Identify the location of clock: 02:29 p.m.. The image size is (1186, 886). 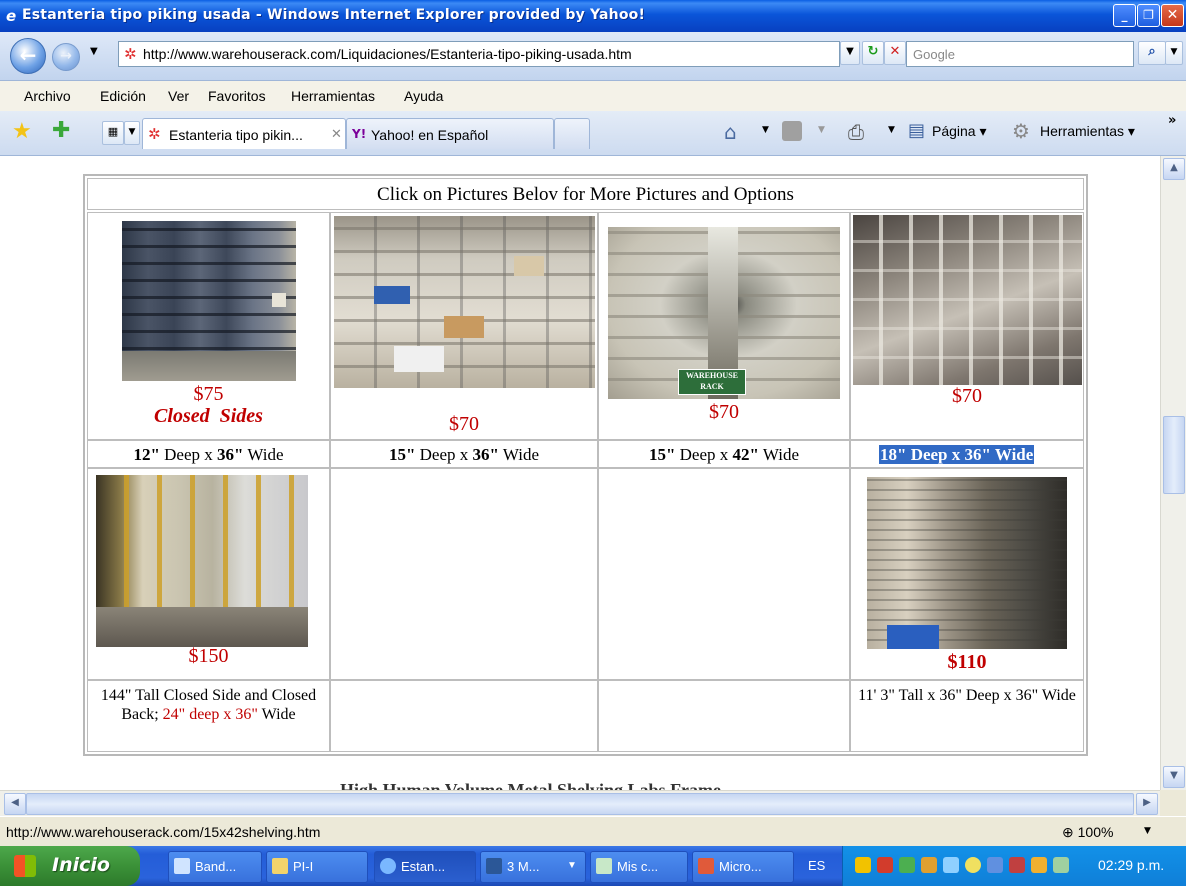
(1131, 865).